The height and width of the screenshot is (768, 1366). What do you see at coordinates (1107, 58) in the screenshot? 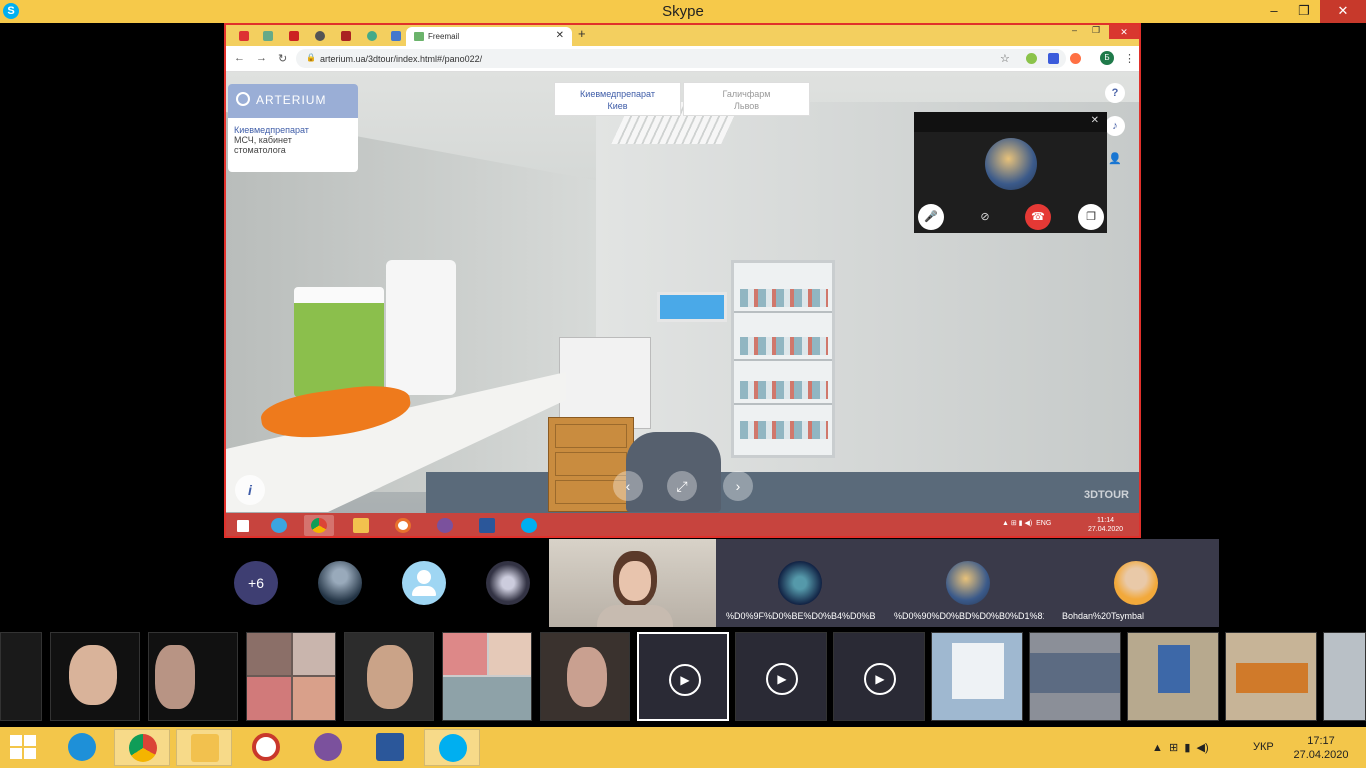
I see `profile-avatar: Б` at bounding box center [1107, 58].